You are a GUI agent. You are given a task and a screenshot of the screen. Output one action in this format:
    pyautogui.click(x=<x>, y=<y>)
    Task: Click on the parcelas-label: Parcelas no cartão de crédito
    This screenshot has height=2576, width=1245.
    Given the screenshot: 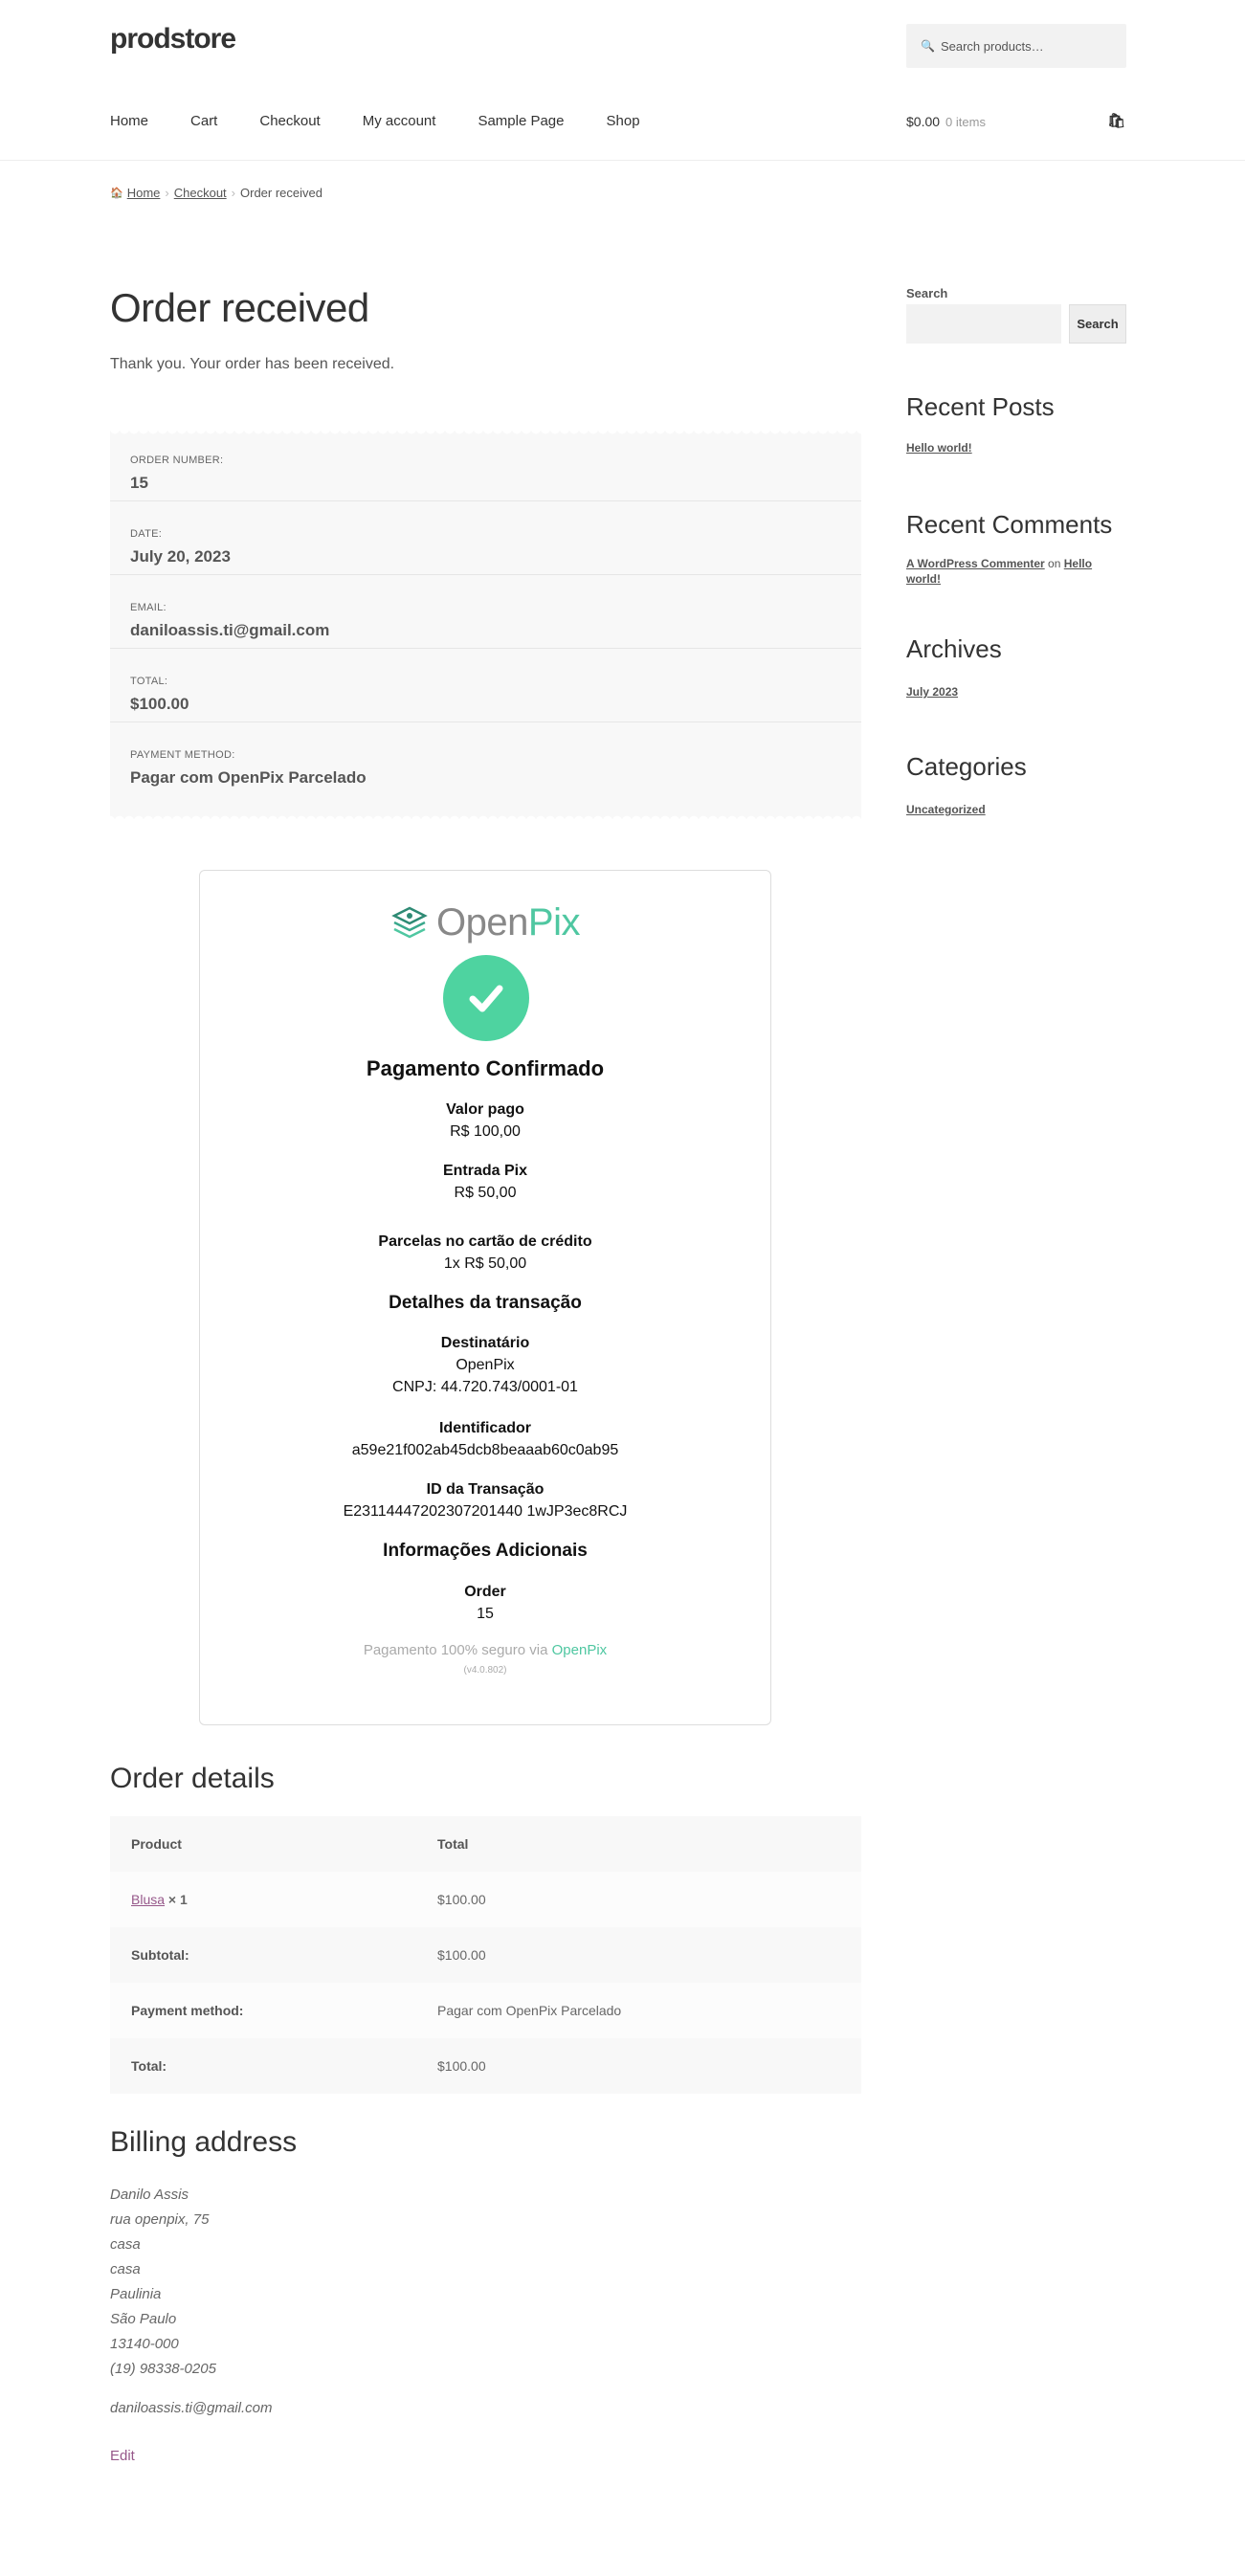 What is the action you would take?
    pyautogui.click(x=485, y=1241)
    